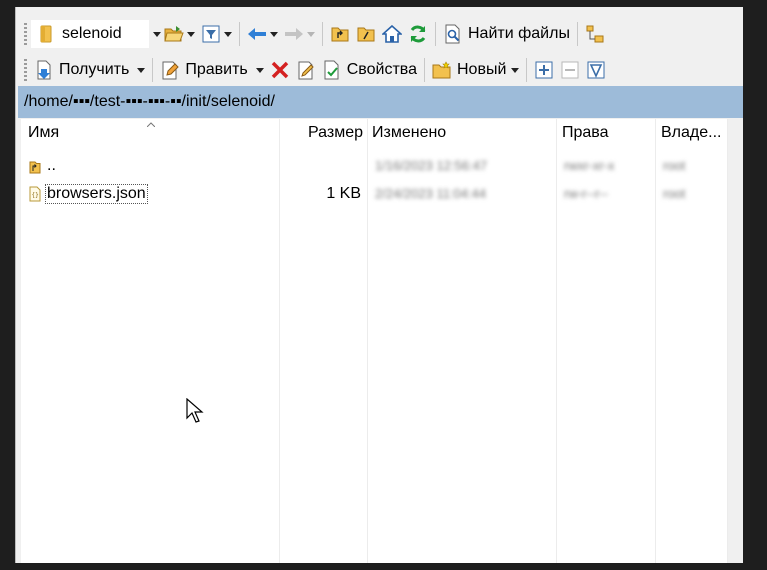  I want to click on location-combo: selenoid, so click(90, 34).